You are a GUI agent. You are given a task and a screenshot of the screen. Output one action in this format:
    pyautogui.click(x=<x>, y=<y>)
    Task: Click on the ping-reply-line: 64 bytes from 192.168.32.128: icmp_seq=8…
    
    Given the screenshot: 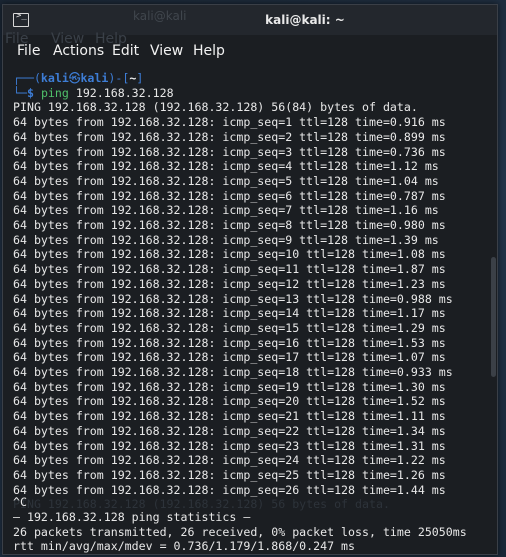 What is the action you would take?
    pyautogui.click(x=229, y=225)
    